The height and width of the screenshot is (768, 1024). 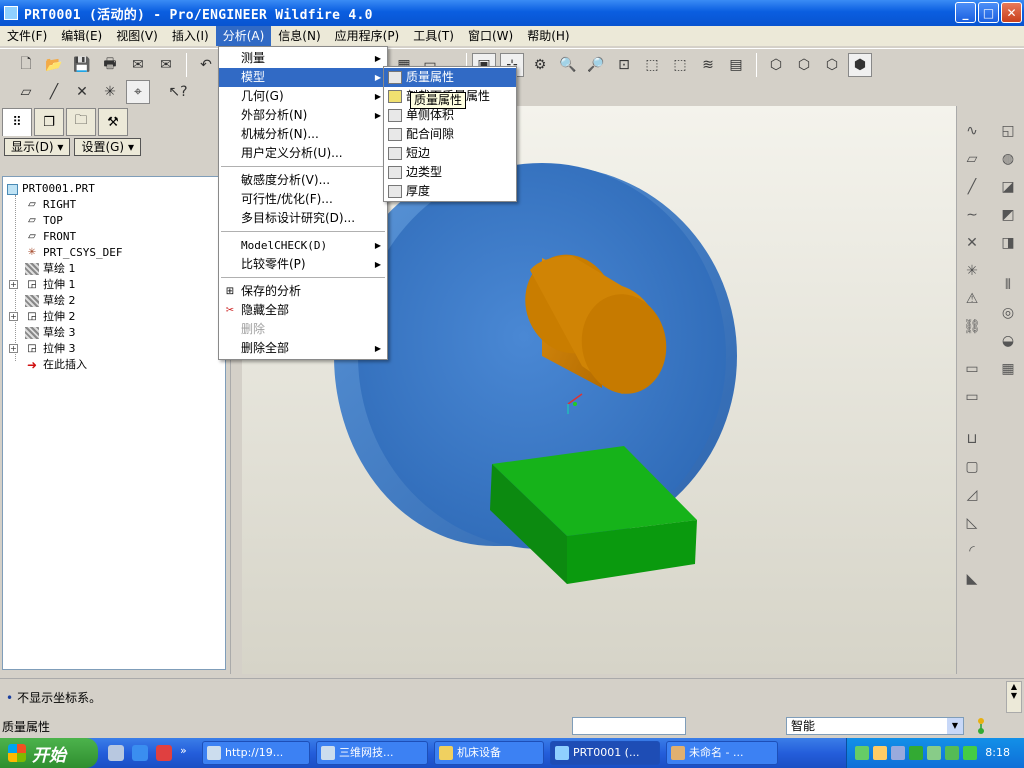 What do you see at coordinates (54, 65) in the screenshot?
I see `open-file-icon: 📂` at bounding box center [54, 65].